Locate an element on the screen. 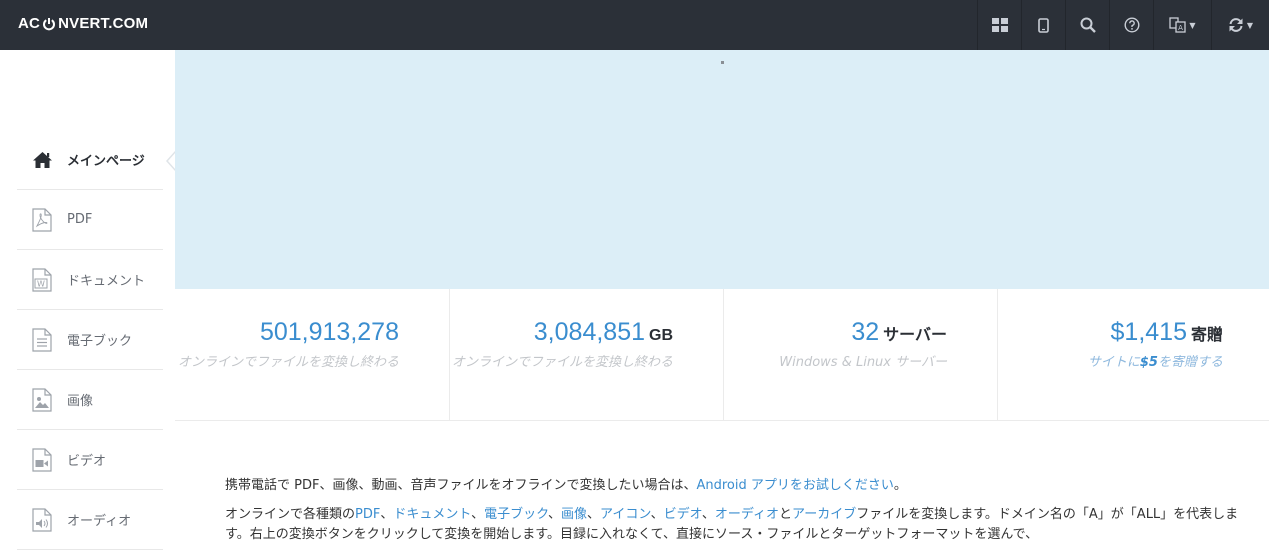 This screenshot has width=1269, height=554. sidebar: メインページ PDF W ドキュメント 電子ブック 画像 ビデオ オーディオ is located at coordinates (88, 300).